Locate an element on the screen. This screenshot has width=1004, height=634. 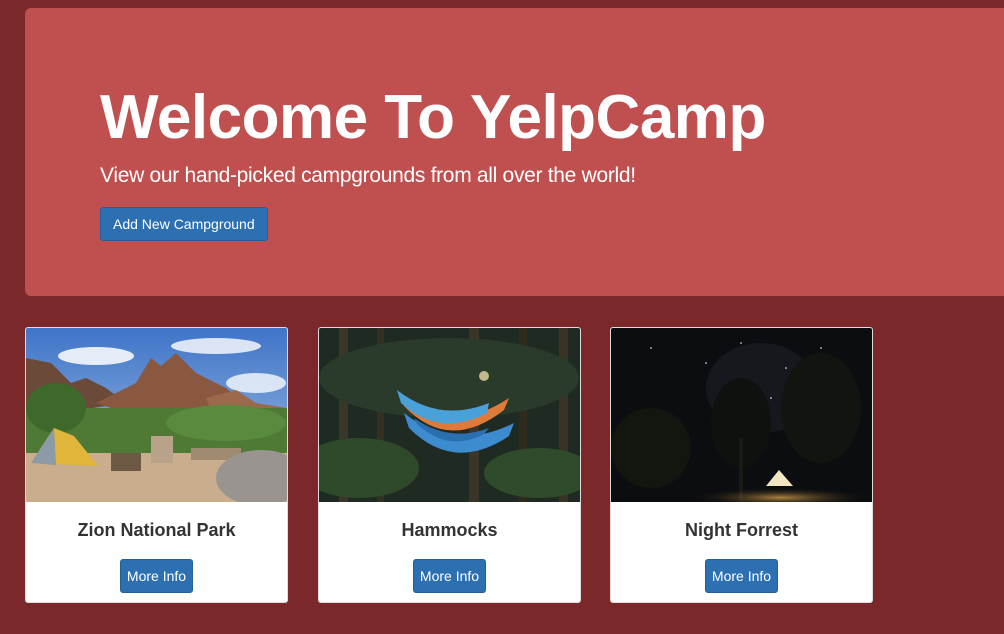
add-new-campground-button: Add New Campground is located at coordinates (184, 224).